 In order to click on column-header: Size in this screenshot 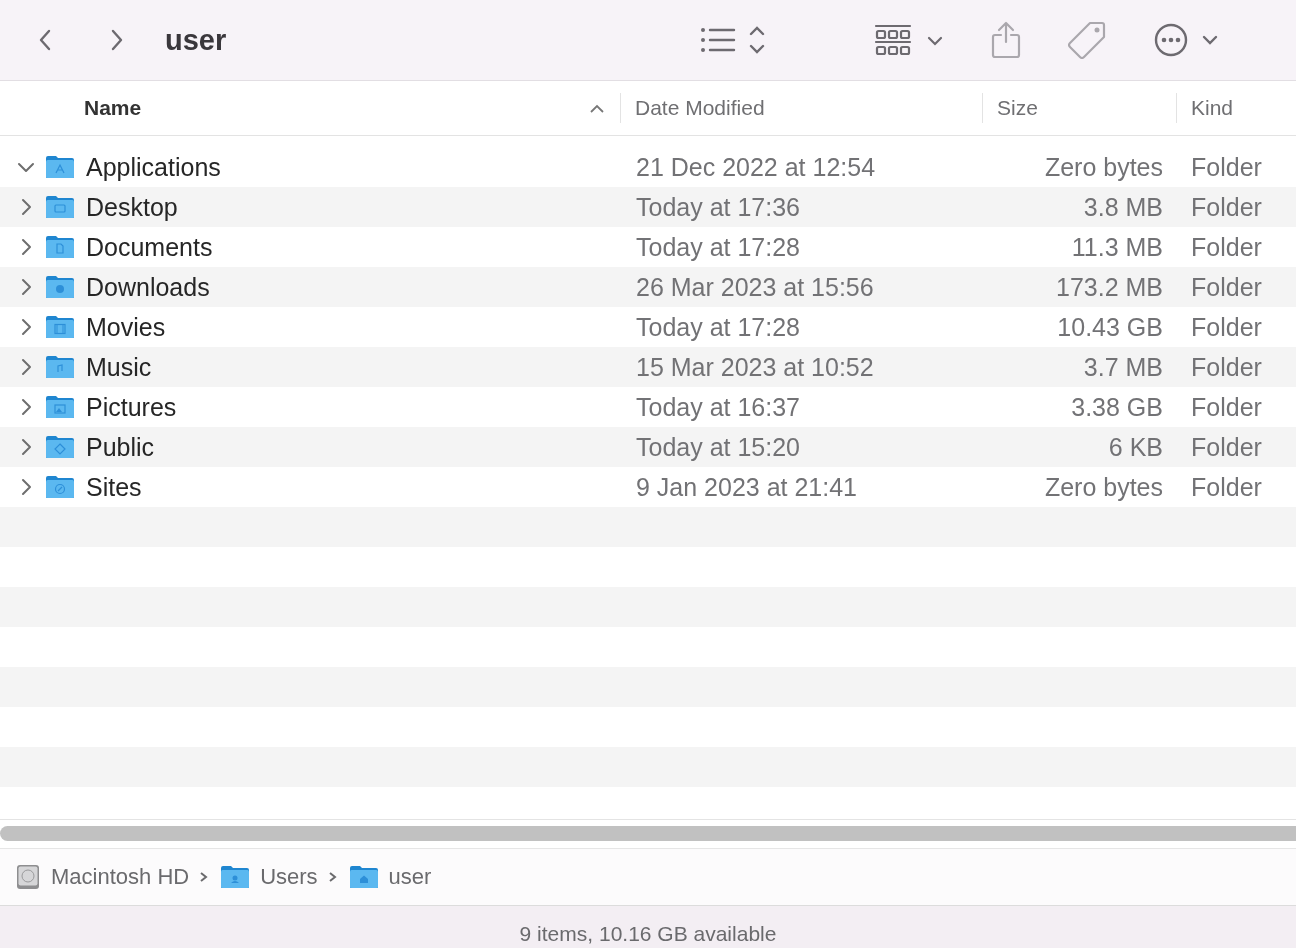, I will do `click(1017, 108)`.